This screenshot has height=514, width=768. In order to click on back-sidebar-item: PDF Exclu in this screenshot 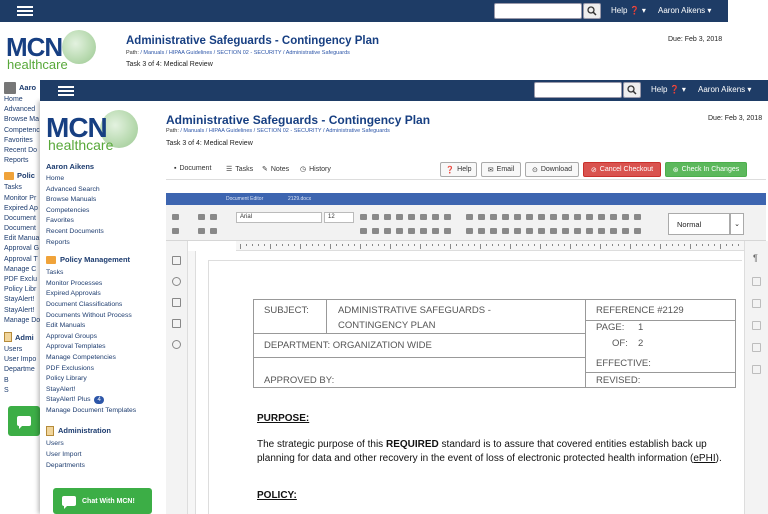, I will do `click(21, 280)`.